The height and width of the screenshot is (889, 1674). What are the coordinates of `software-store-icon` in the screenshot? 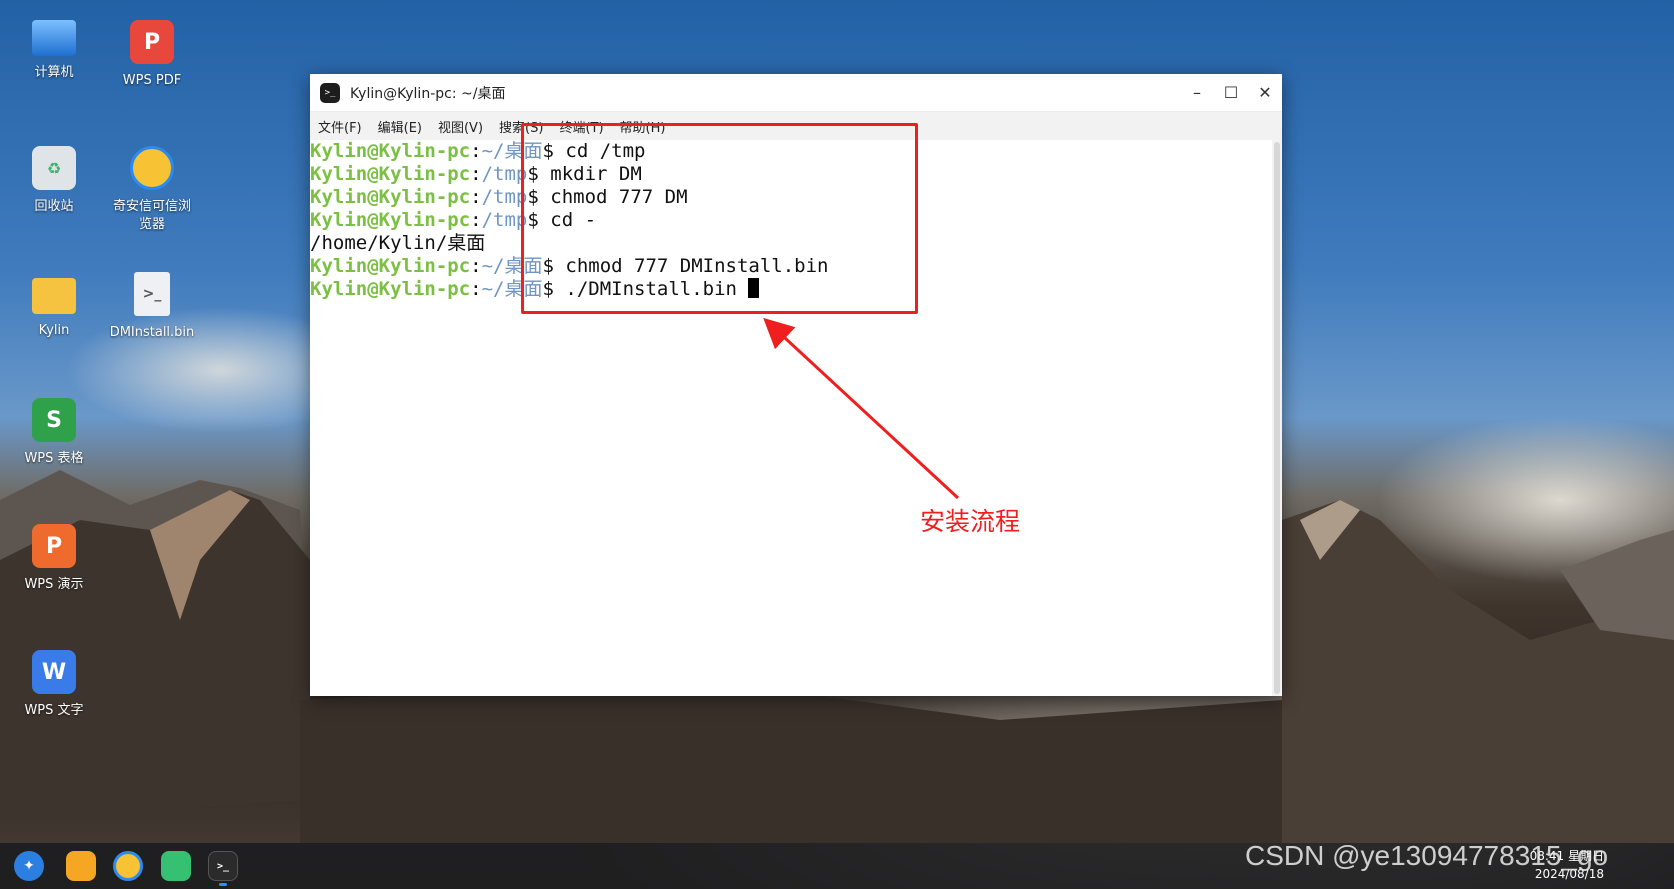 It's located at (176, 866).